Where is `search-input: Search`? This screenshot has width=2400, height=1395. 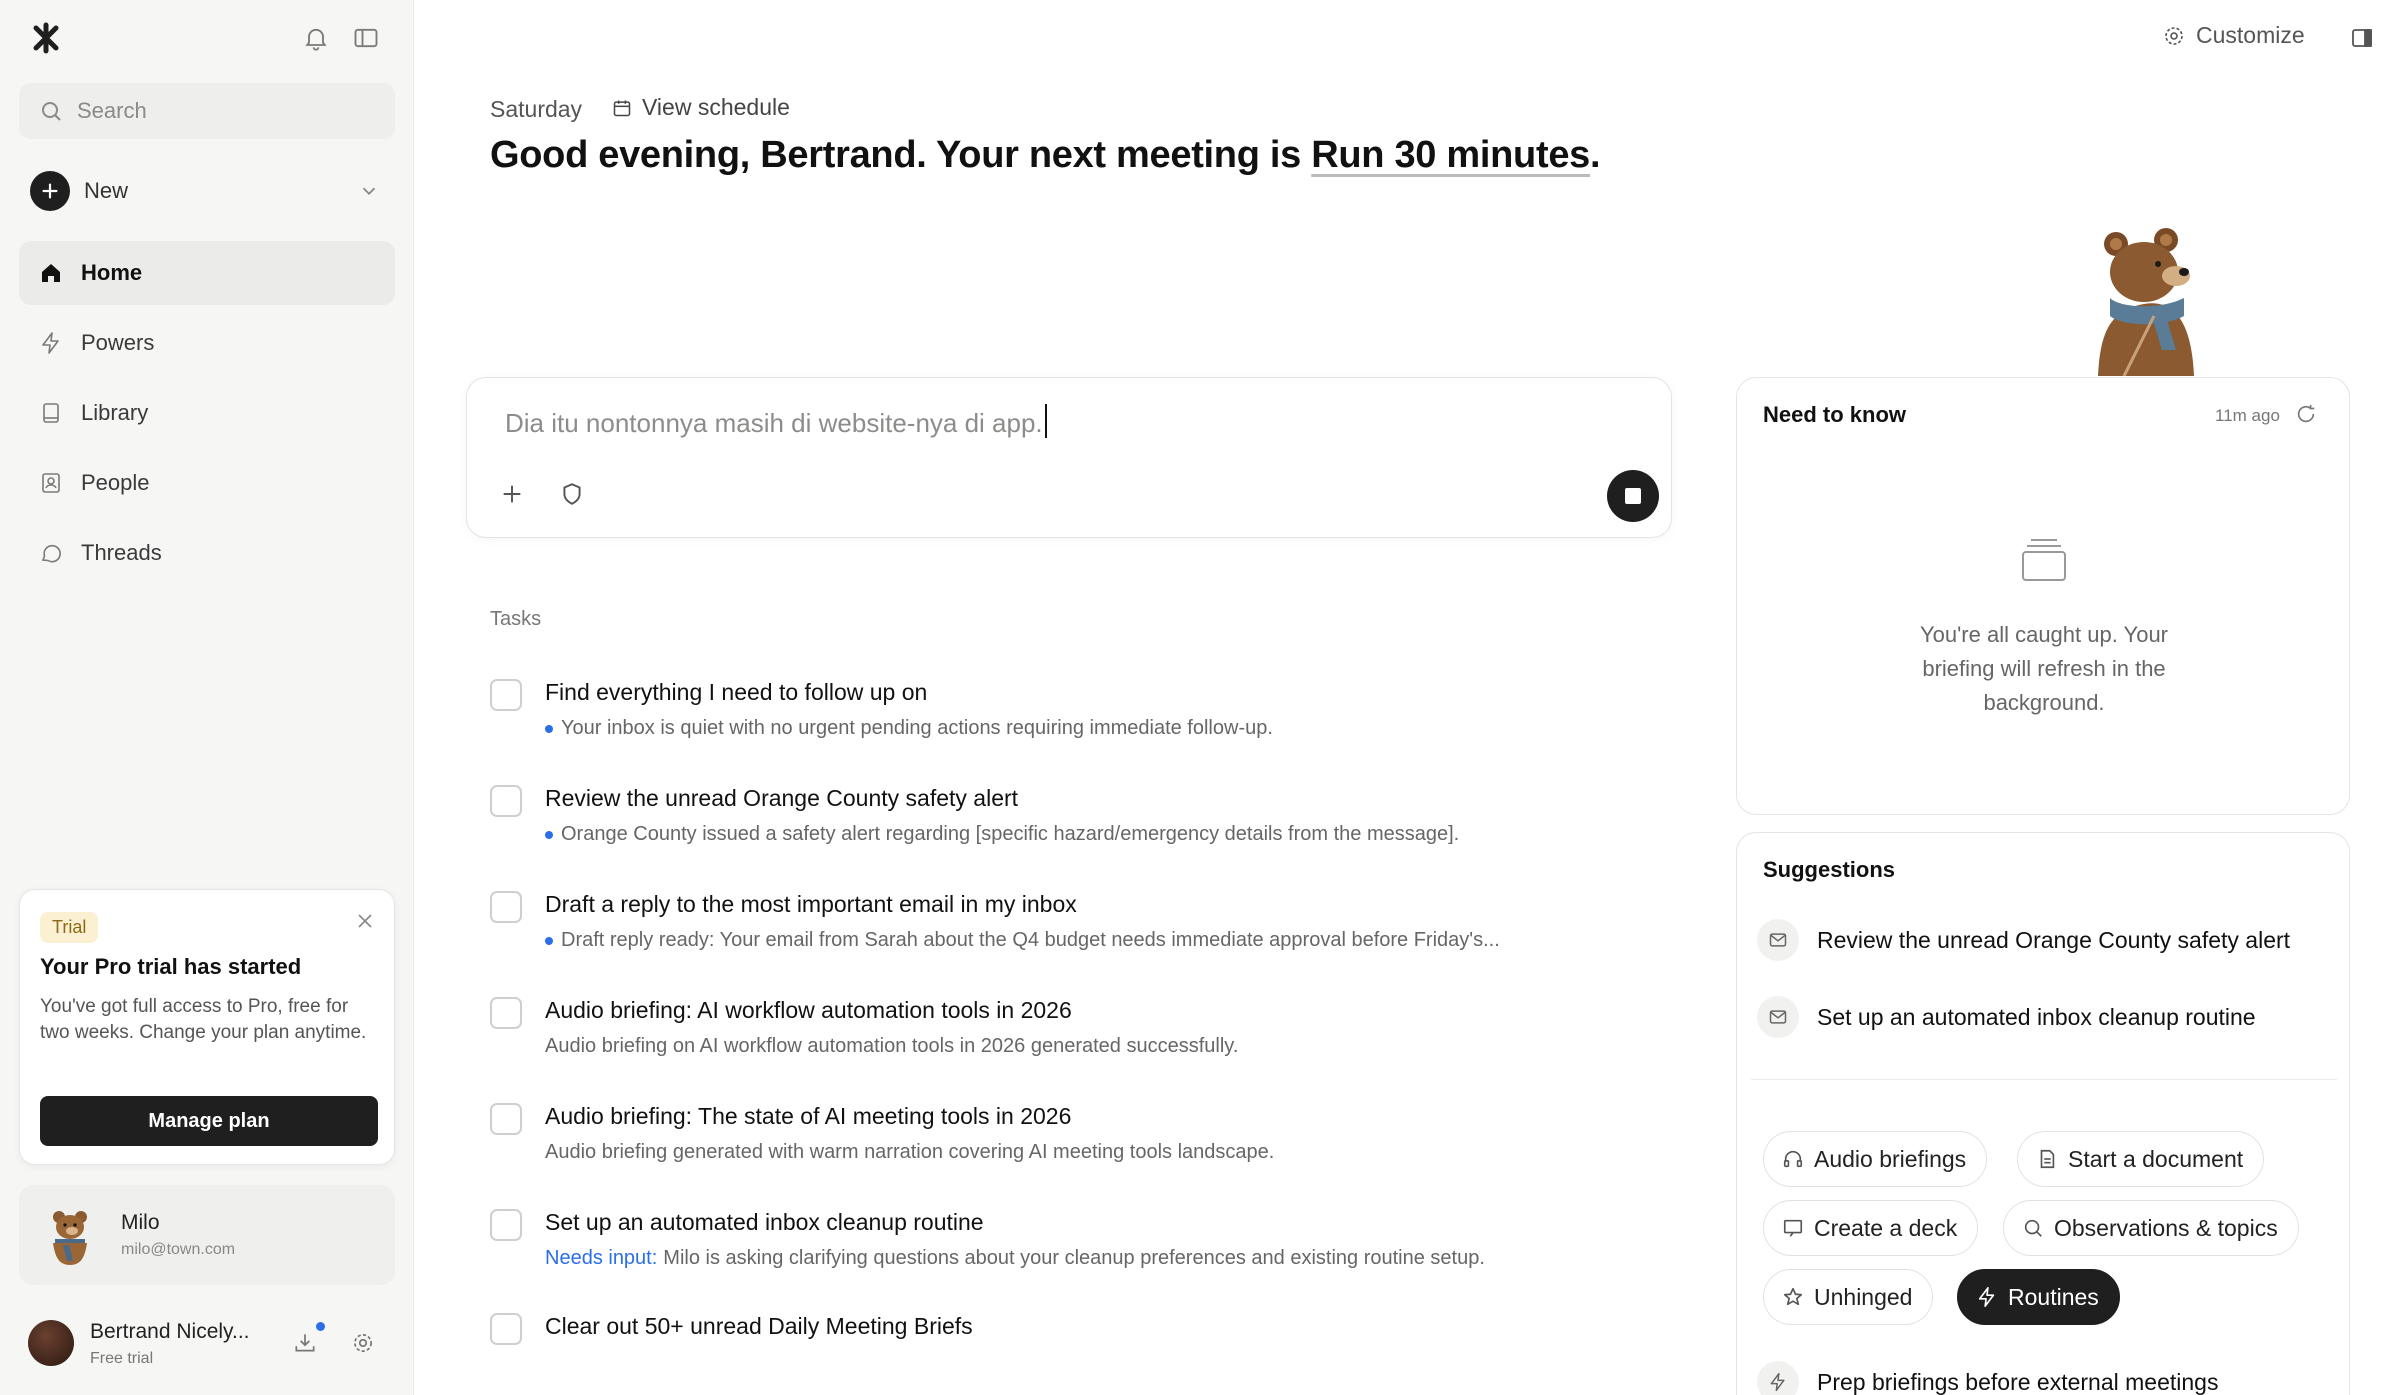
search-input: Search is located at coordinates (207, 111).